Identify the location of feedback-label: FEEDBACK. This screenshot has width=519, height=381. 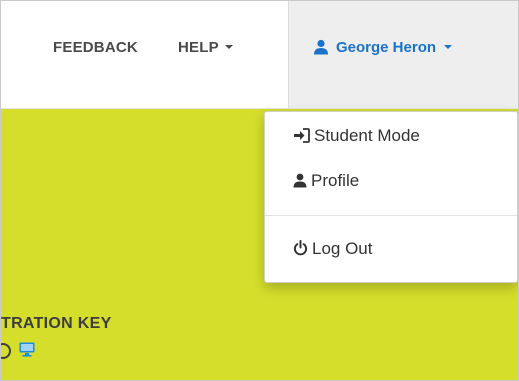
(95, 47).